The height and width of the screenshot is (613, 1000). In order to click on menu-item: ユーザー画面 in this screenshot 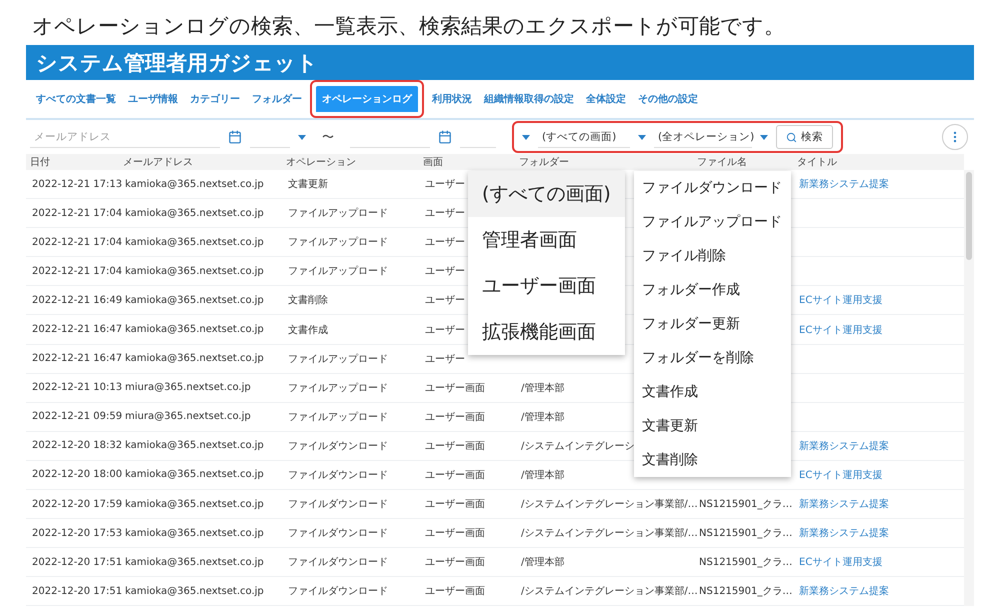, I will do `click(546, 286)`.